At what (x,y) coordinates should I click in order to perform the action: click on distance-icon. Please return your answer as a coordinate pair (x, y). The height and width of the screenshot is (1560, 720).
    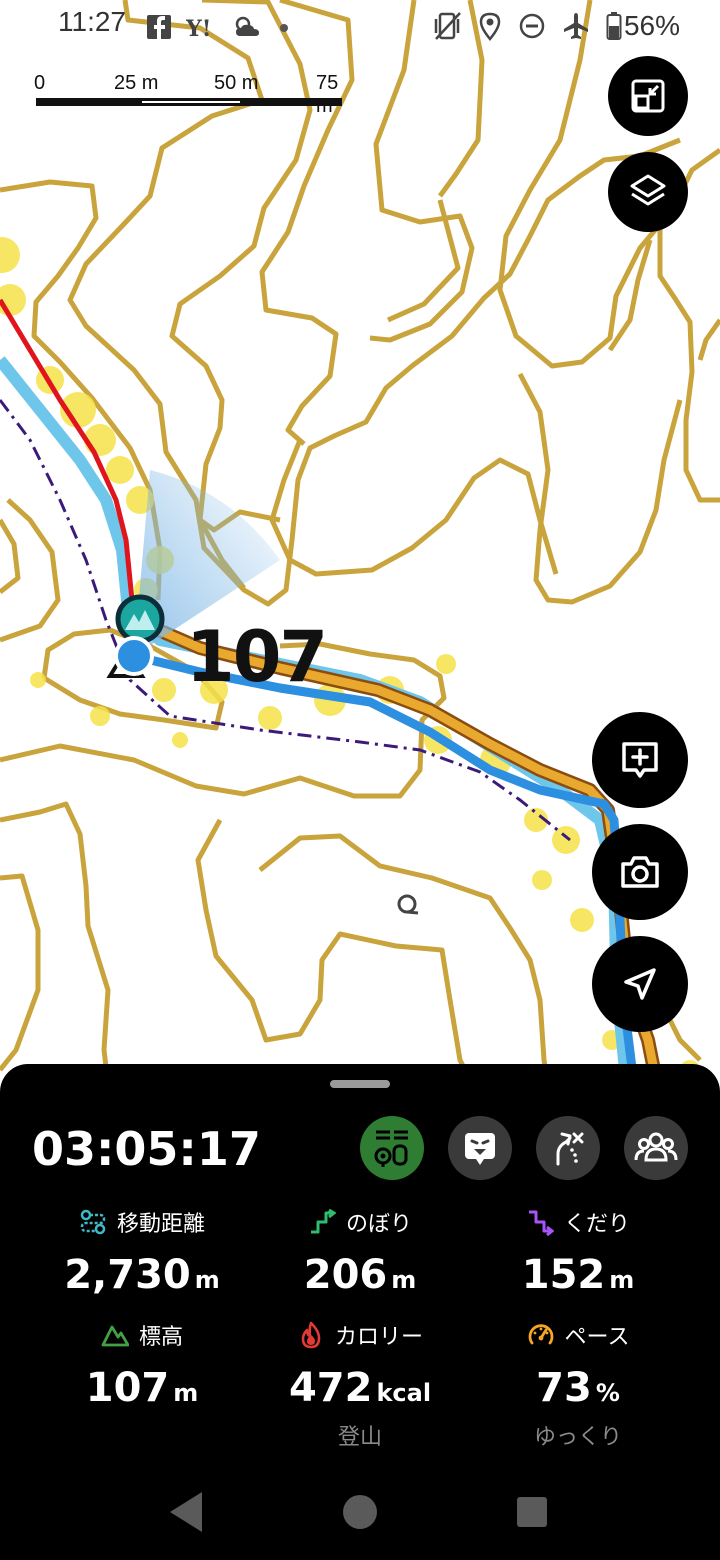
    Looking at the image, I should click on (93, 1222).